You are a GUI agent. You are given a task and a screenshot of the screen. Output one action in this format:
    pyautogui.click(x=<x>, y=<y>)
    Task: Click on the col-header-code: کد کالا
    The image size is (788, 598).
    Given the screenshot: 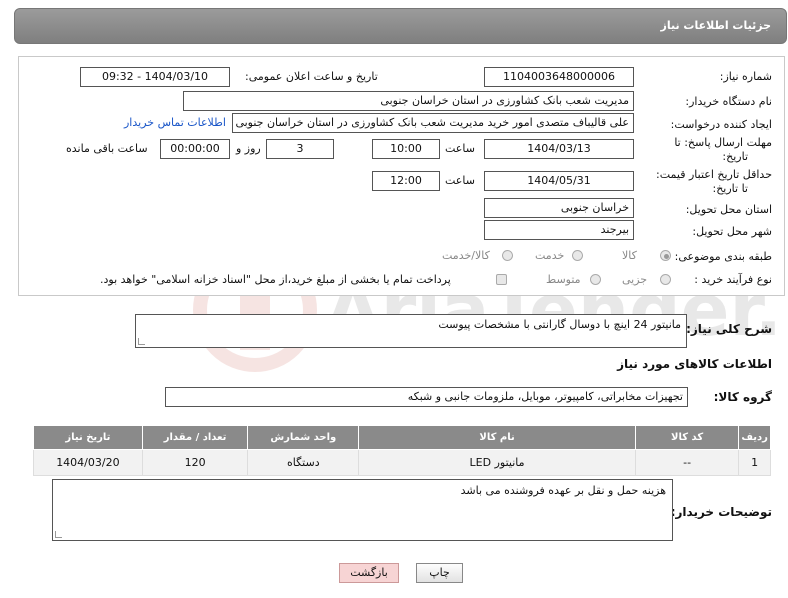 What is the action you would take?
    pyautogui.click(x=687, y=437)
    